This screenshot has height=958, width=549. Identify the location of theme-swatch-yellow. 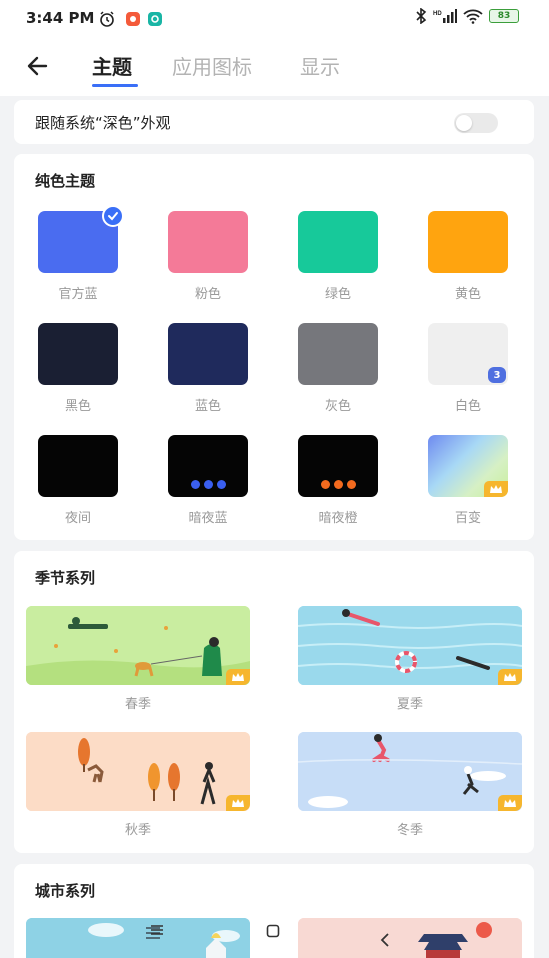
(468, 242).